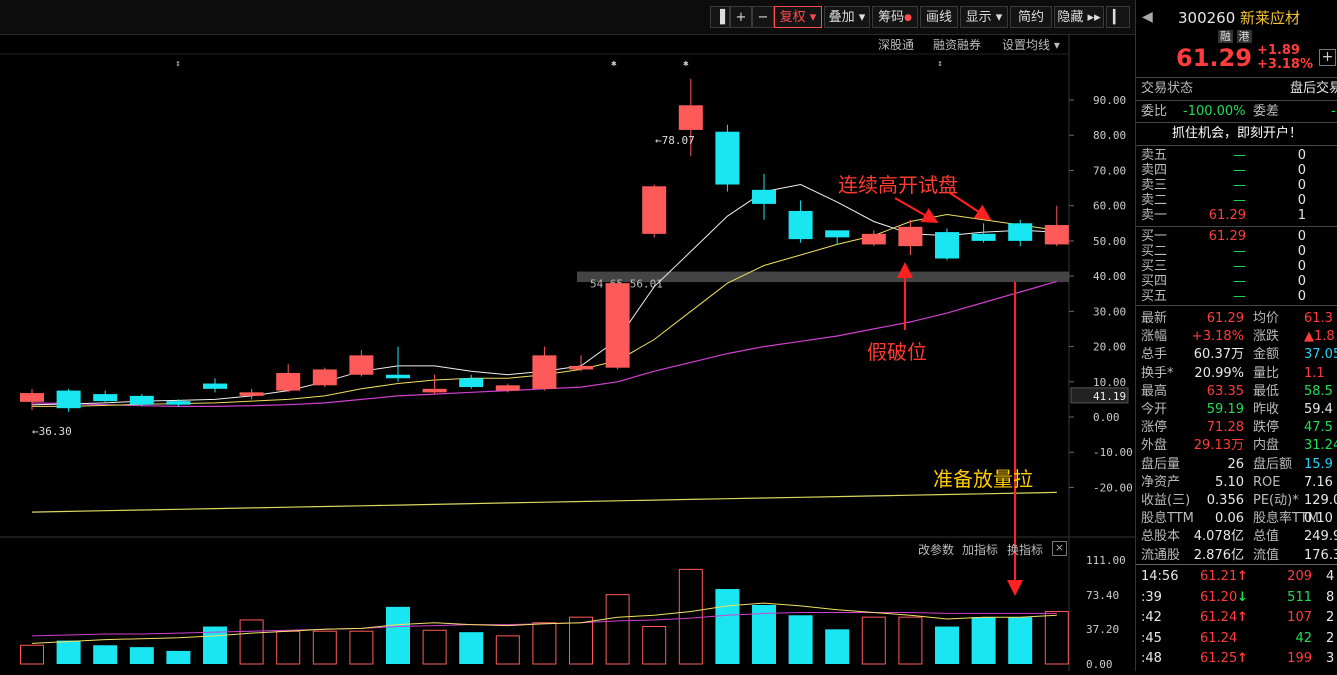 The image size is (1337, 675). I want to click on more-tools-button: ▎, so click(1118, 17).